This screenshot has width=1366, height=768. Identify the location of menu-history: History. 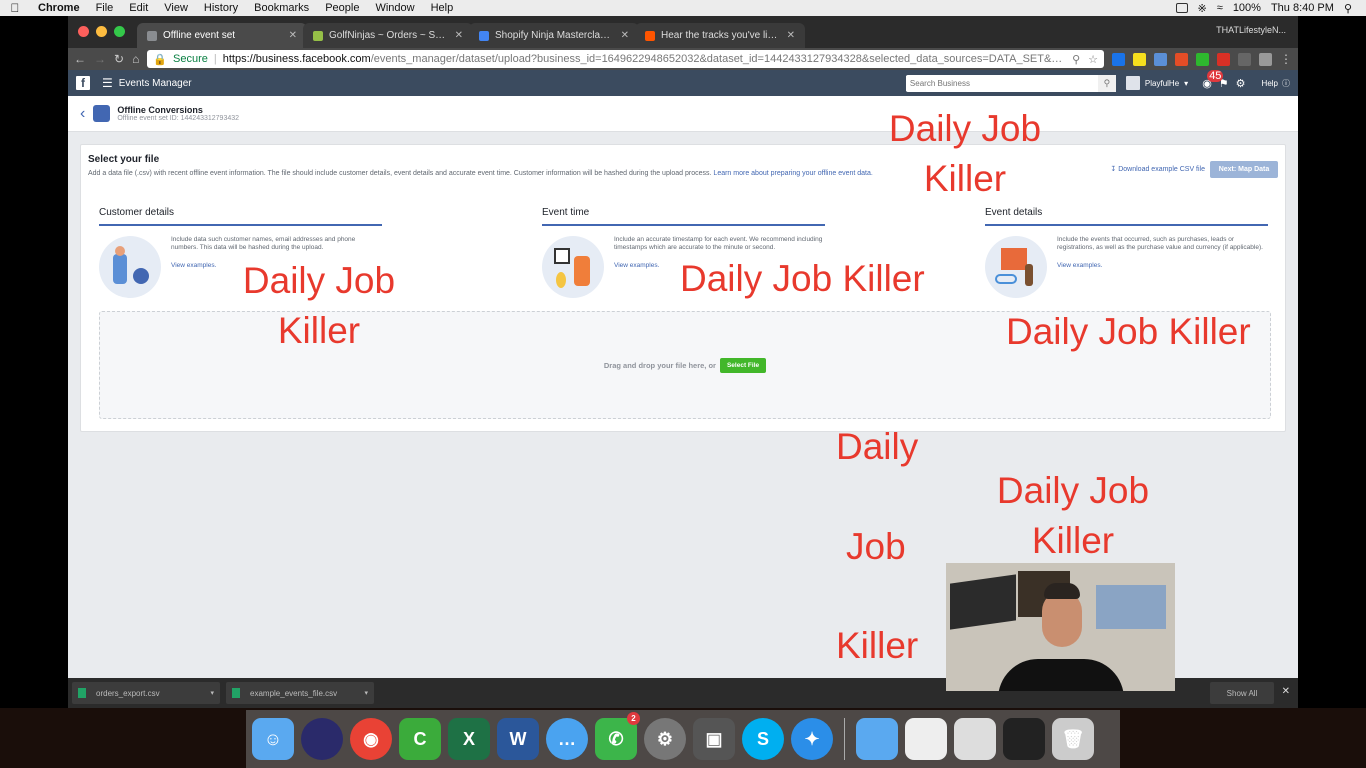
(221, 8).